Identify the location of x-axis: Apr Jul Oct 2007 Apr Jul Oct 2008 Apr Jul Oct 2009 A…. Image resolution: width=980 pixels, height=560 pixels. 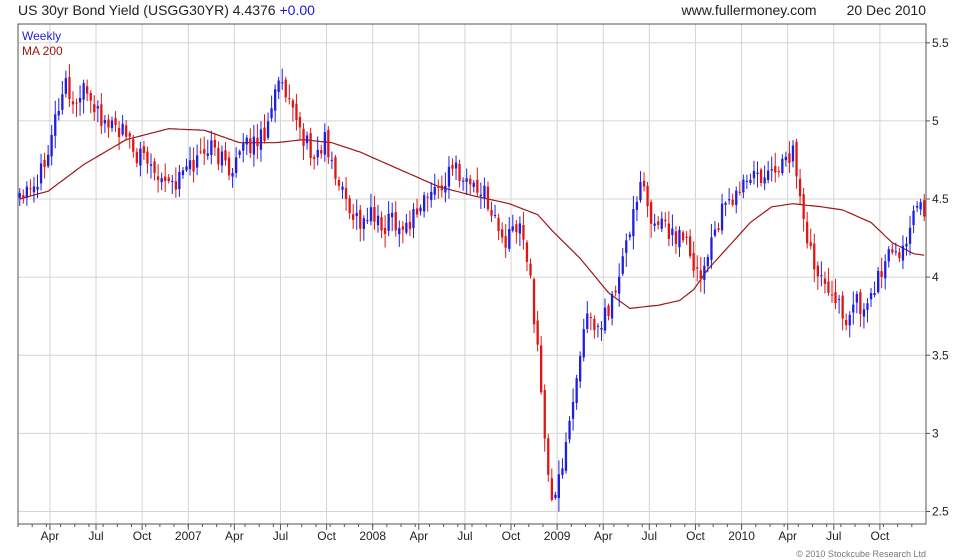
(465, 533).